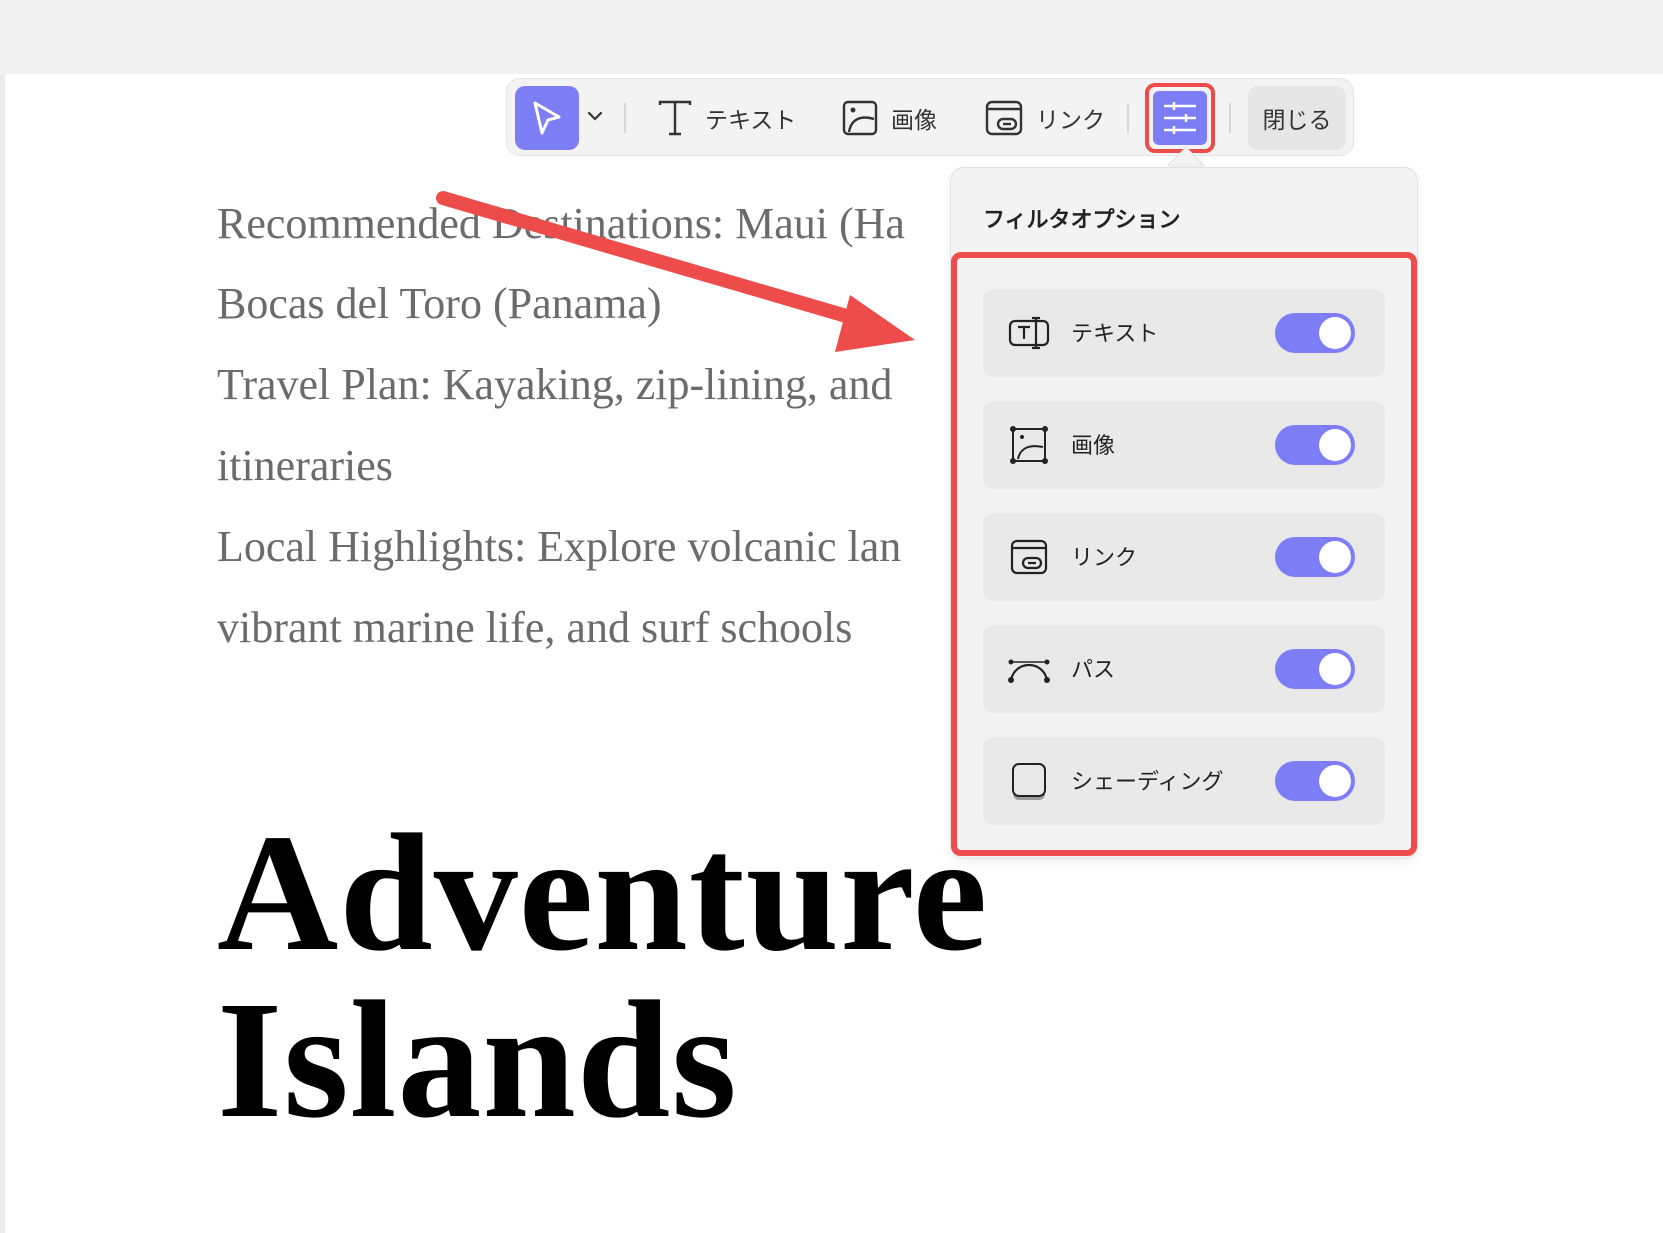 This screenshot has height=1233, width=1663. I want to click on doc-line-3: Travel Plan: Kayaking, zip-lining, and, so click(555, 384).